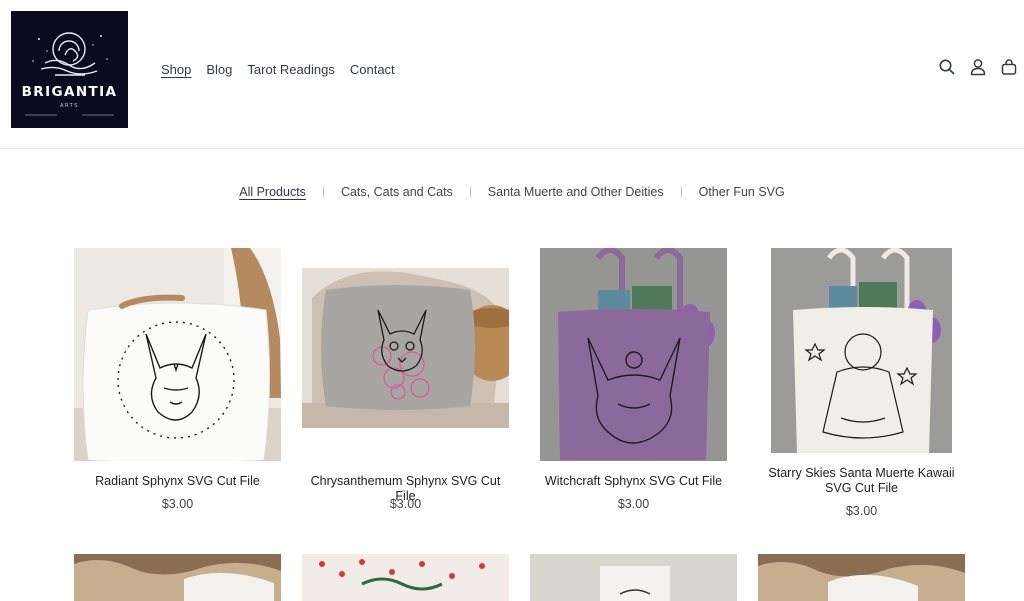 This screenshot has height=601, width=1024. Describe the element at coordinates (69, 106) in the screenshot. I see `brand-sub: ARTS` at that location.